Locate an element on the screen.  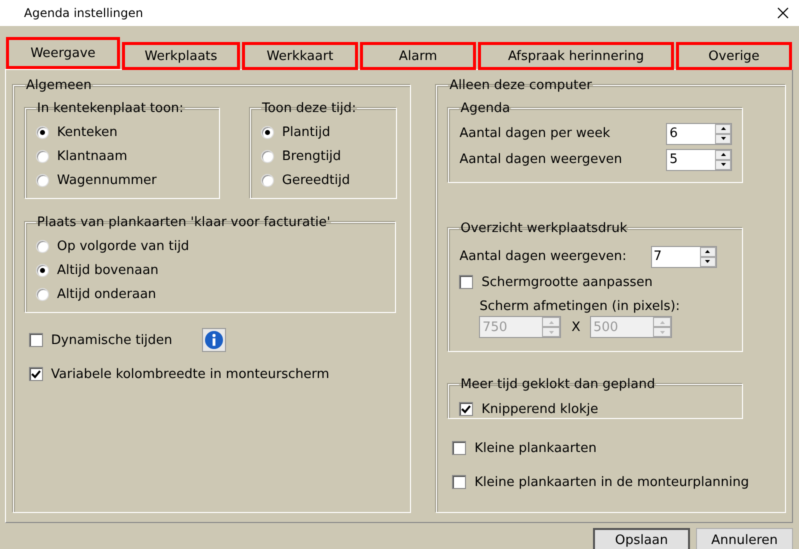
option-label: Gereedtijd is located at coordinates (316, 180).